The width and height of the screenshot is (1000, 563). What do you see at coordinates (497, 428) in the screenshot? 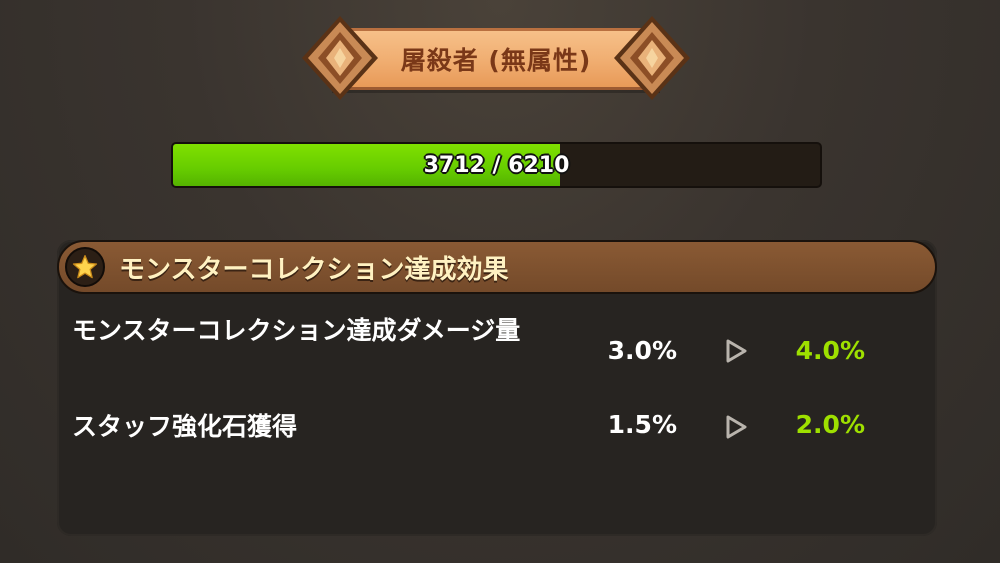
I see `effect-row: スタッフ強化石獲得 1.5% 2.0%` at bounding box center [497, 428].